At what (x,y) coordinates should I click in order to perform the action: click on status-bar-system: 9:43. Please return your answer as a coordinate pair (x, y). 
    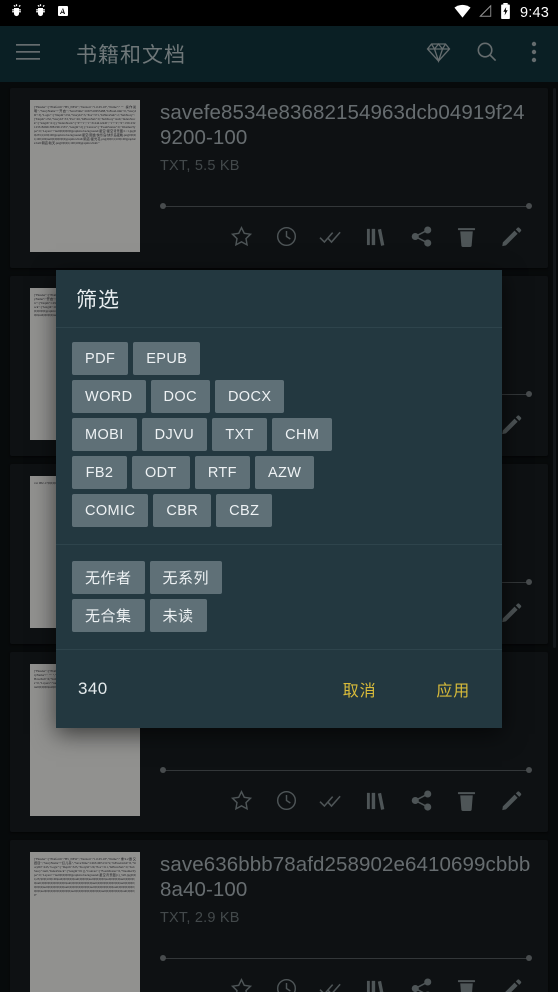
    Looking at the image, I should click on (501, 13).